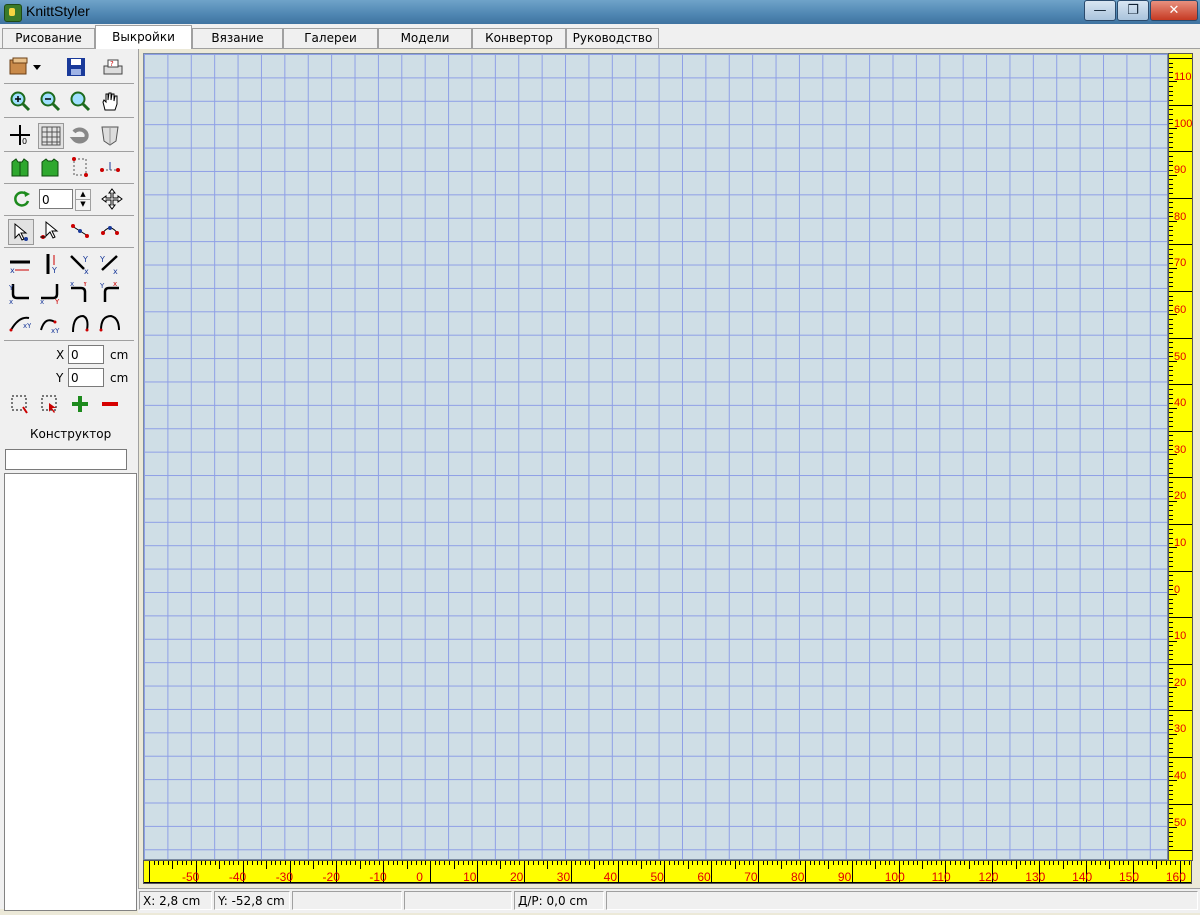  I want to click on vertical-ruler-label: 20, so click(1180, 682).